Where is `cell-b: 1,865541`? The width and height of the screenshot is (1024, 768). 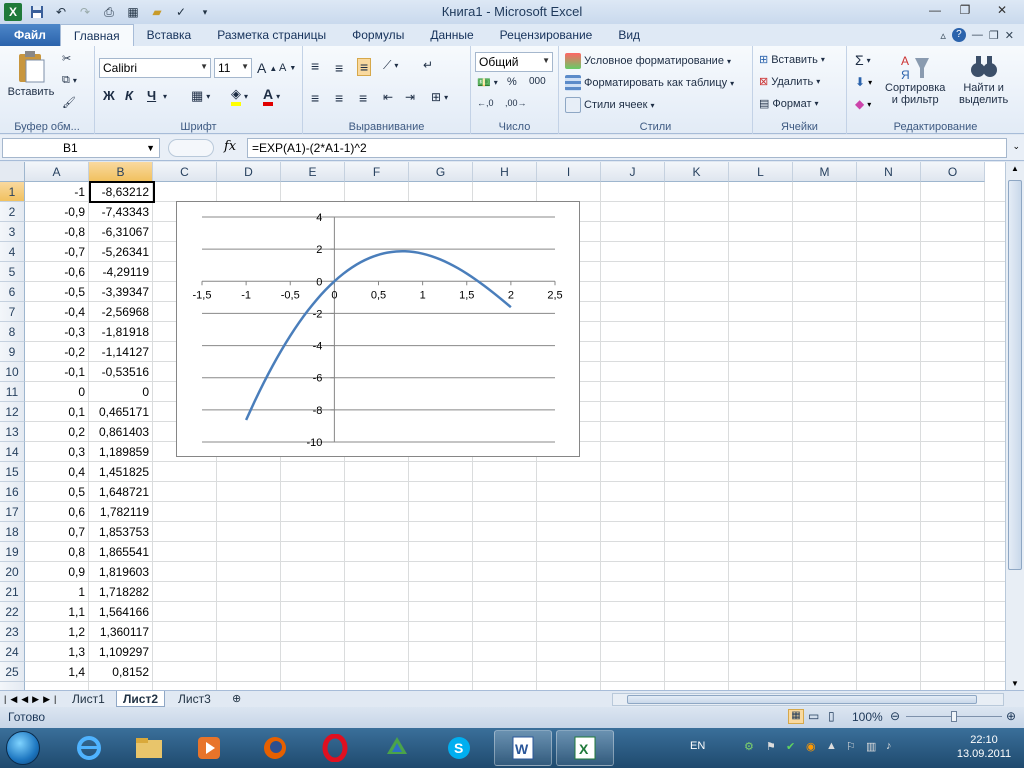
cell-b: 1,865541 is located at coordinates (121, 552).